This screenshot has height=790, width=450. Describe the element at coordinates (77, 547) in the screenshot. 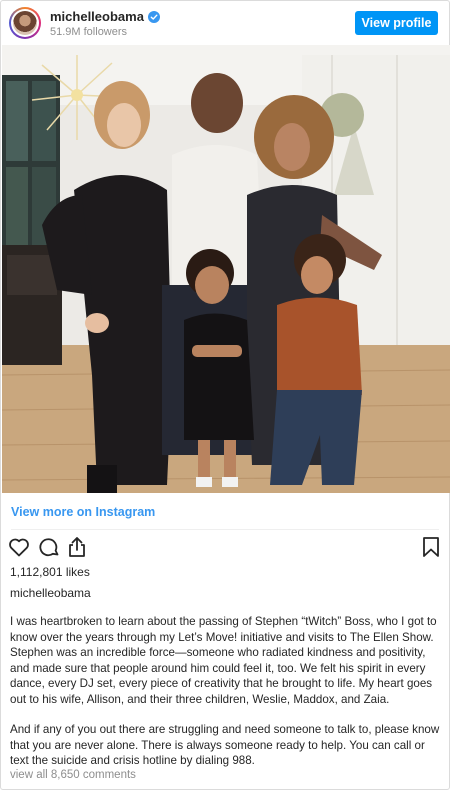

I see `share-icon` at that location.